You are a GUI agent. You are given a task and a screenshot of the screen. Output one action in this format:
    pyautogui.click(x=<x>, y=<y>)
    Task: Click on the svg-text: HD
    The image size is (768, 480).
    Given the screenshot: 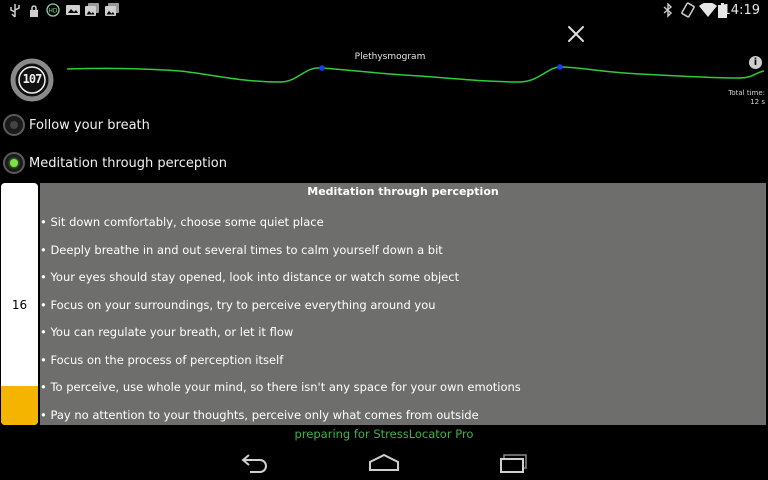 What is the action you would take?
    pyautogui.click(x=53, y=11)
    